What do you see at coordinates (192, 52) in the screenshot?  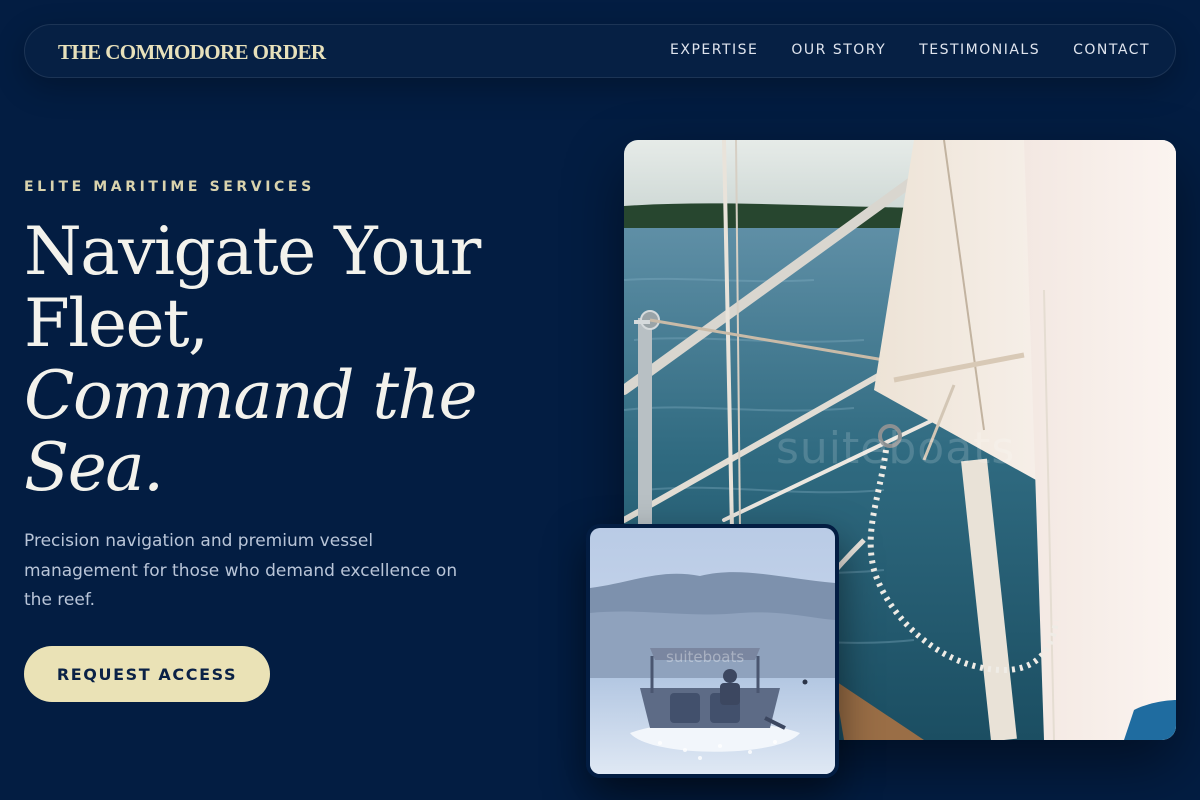 I see `brand-logo: THE COMMODORE ORDER` at bounding box center [192, 52].